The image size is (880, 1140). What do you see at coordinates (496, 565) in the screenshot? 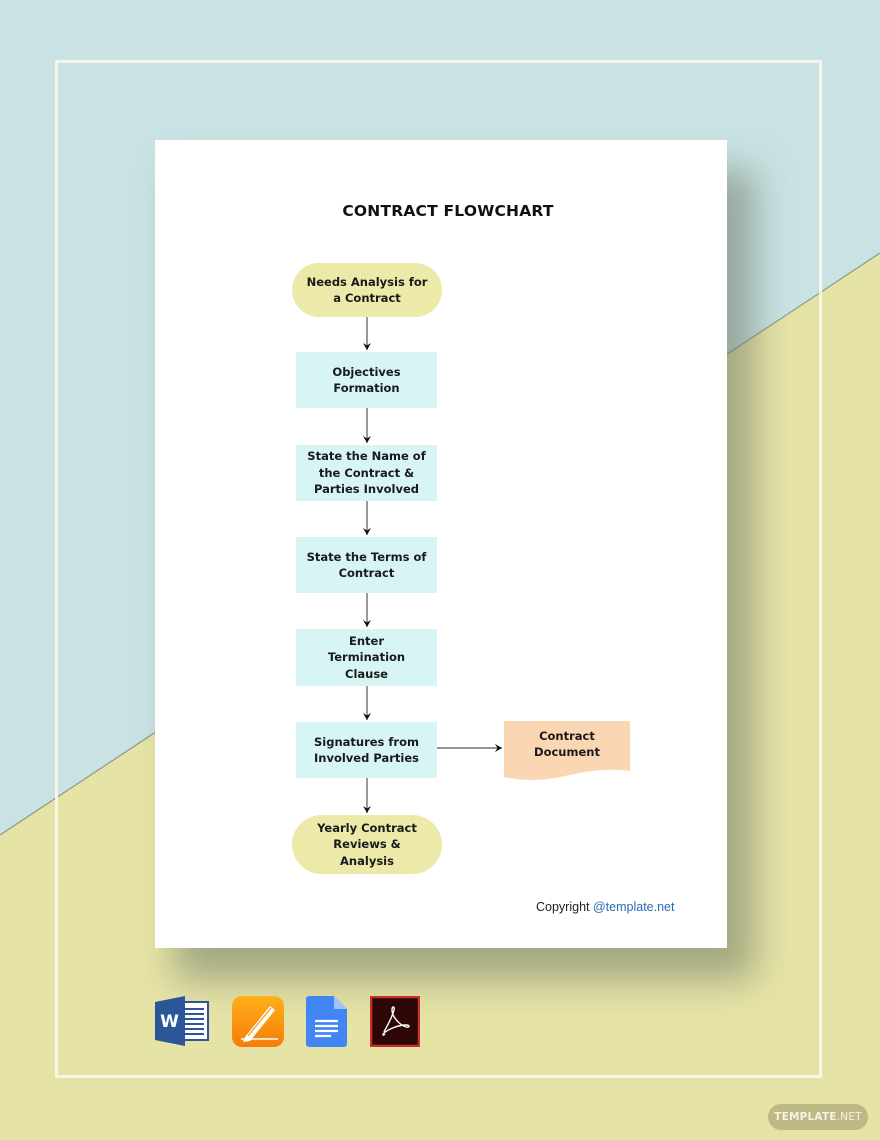
I see `flowchart-connectors` at bounding box center [496, 565].